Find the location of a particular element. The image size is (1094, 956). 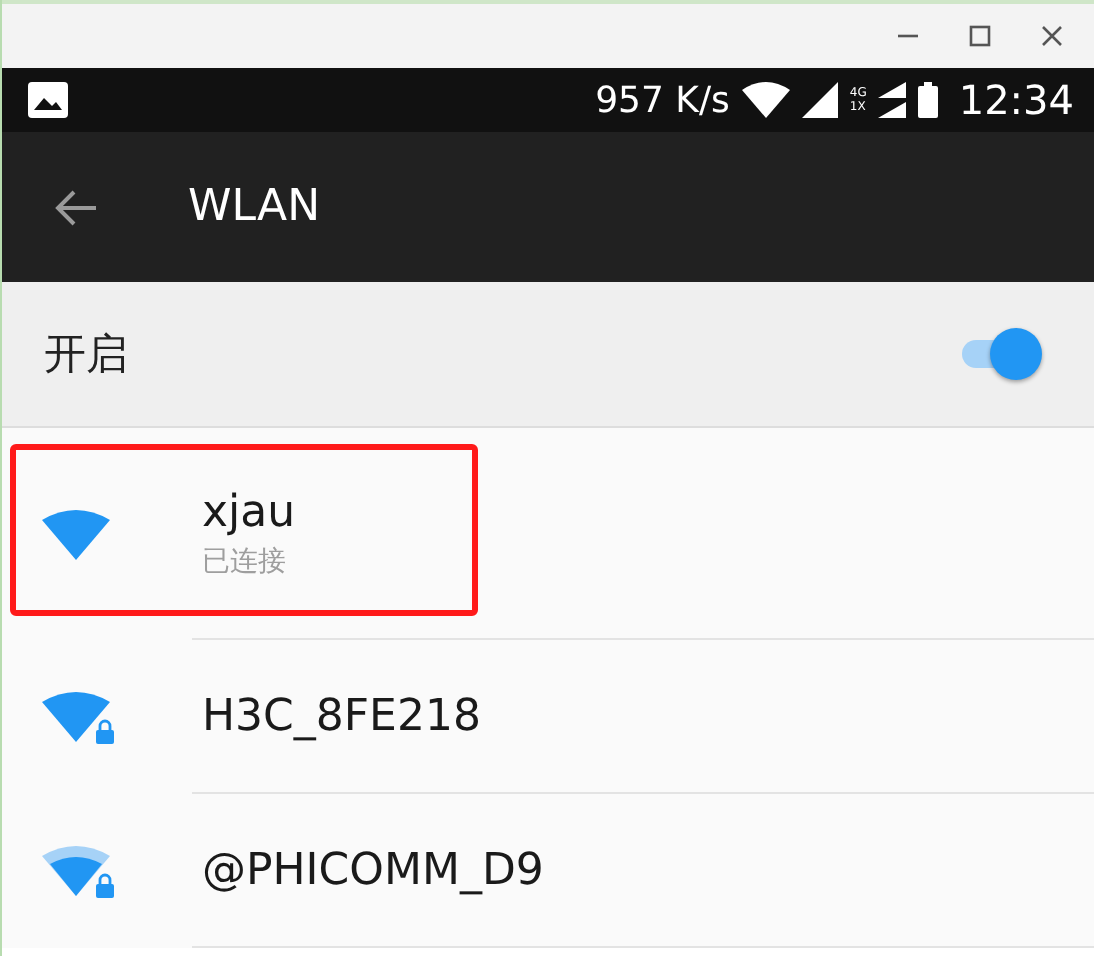

network-name: H3C_8FE218 is located at coordinates (341, 717).